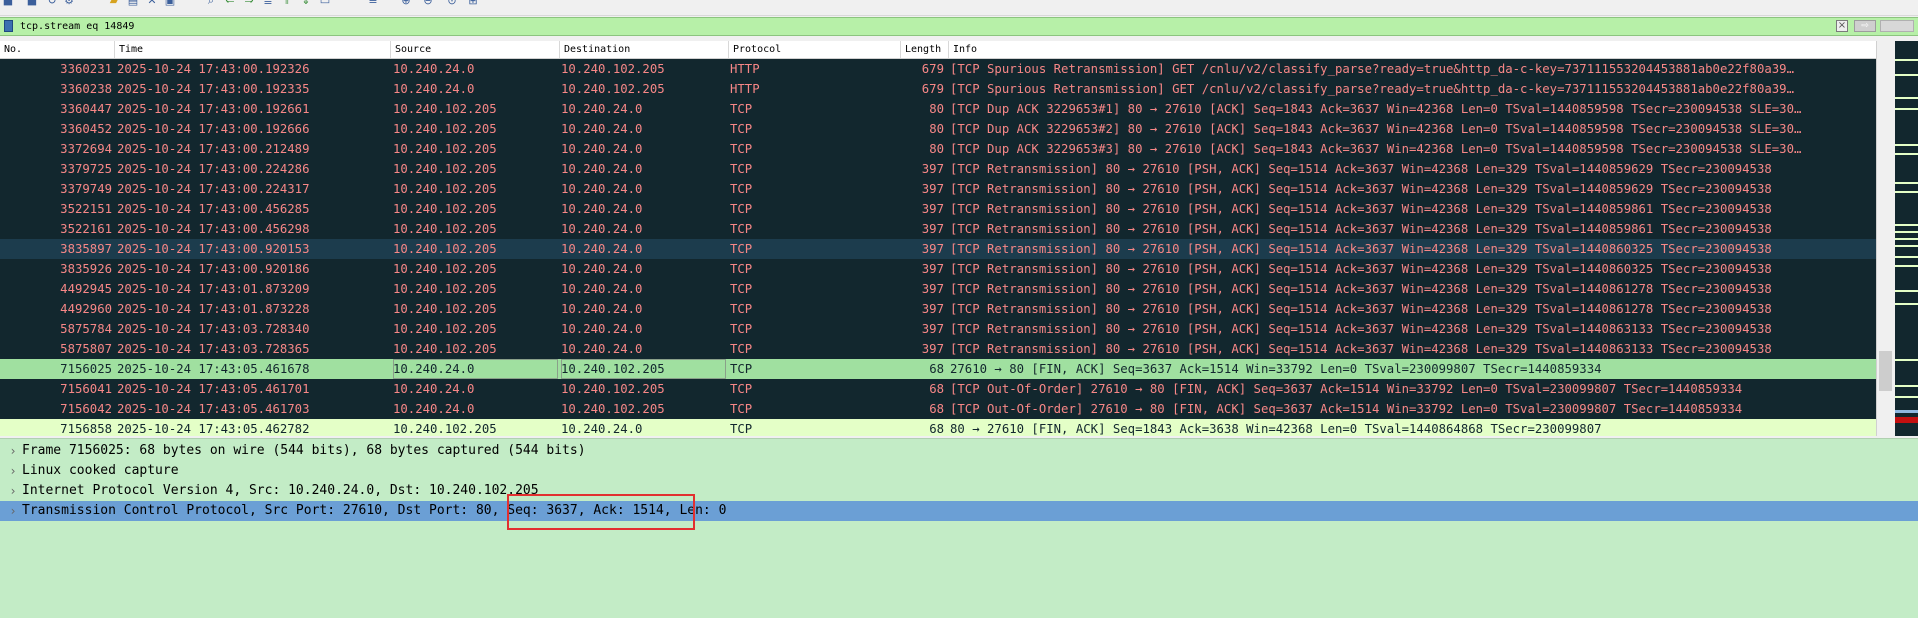  I want to click on autoscroll-icon: ▭, so click(325, 3).